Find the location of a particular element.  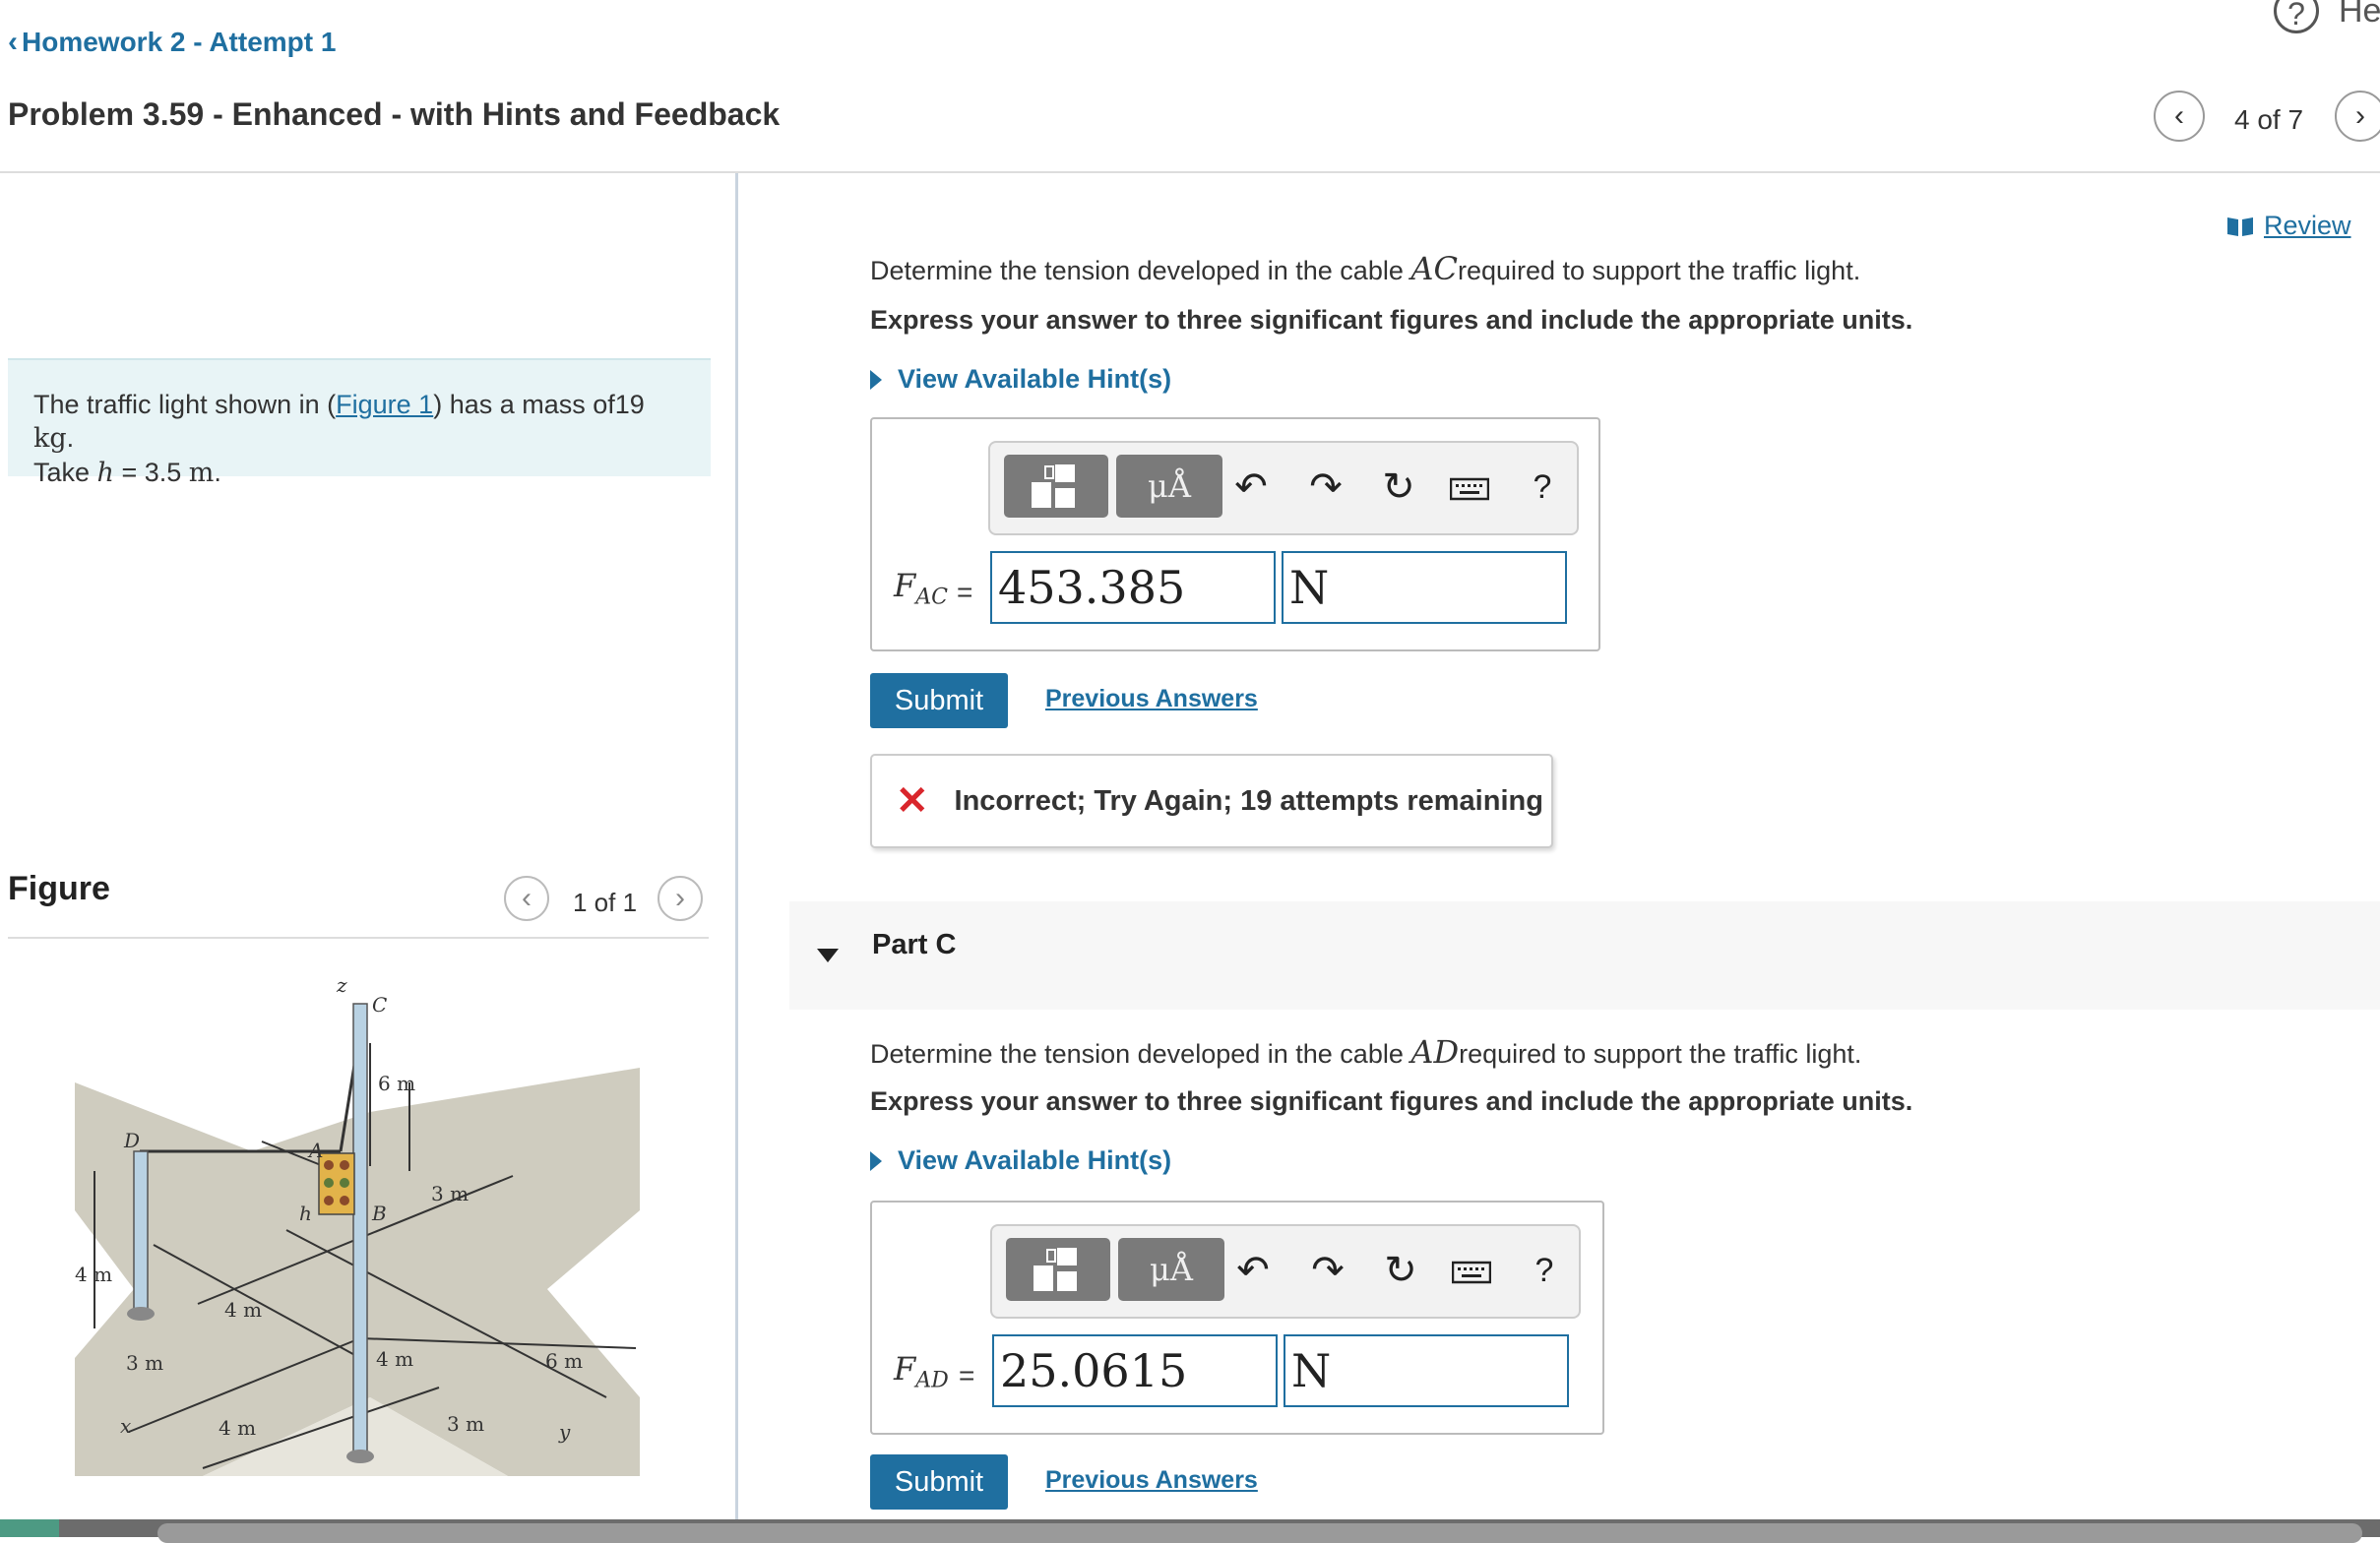

label-d: D is located at coordinates (131, 1140).